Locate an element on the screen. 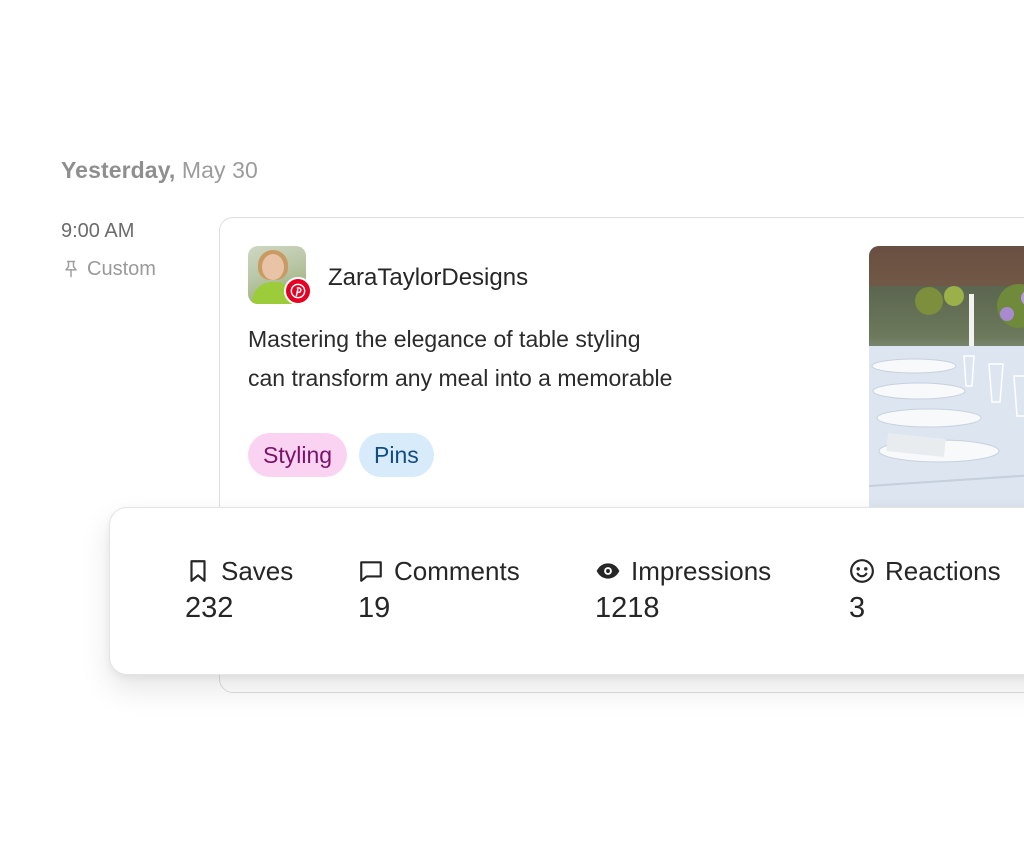 This screenshot has width=1024, height=866. comment-icon is located at coordinates (371, 571).